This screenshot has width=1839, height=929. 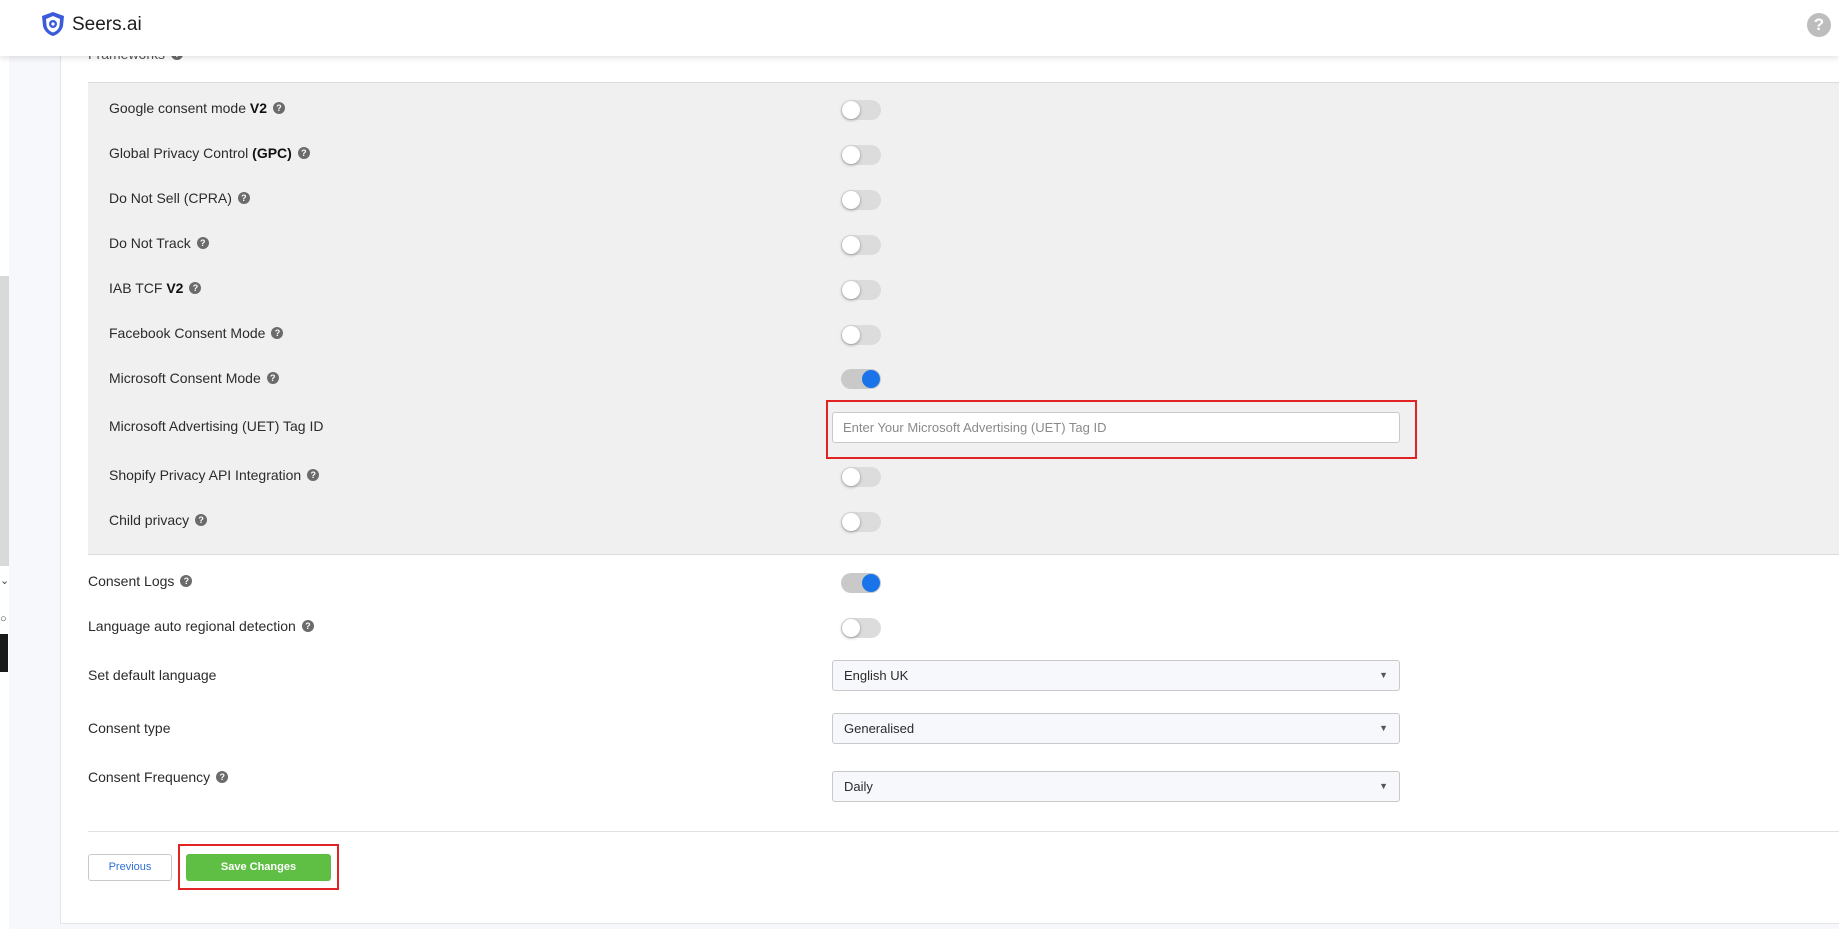 What do you see at coordinates (209, 153) in the screenshot?
I see `framework-label-gpc: Global Privacy Control (GPC)?` at bounding box center [209, 153].